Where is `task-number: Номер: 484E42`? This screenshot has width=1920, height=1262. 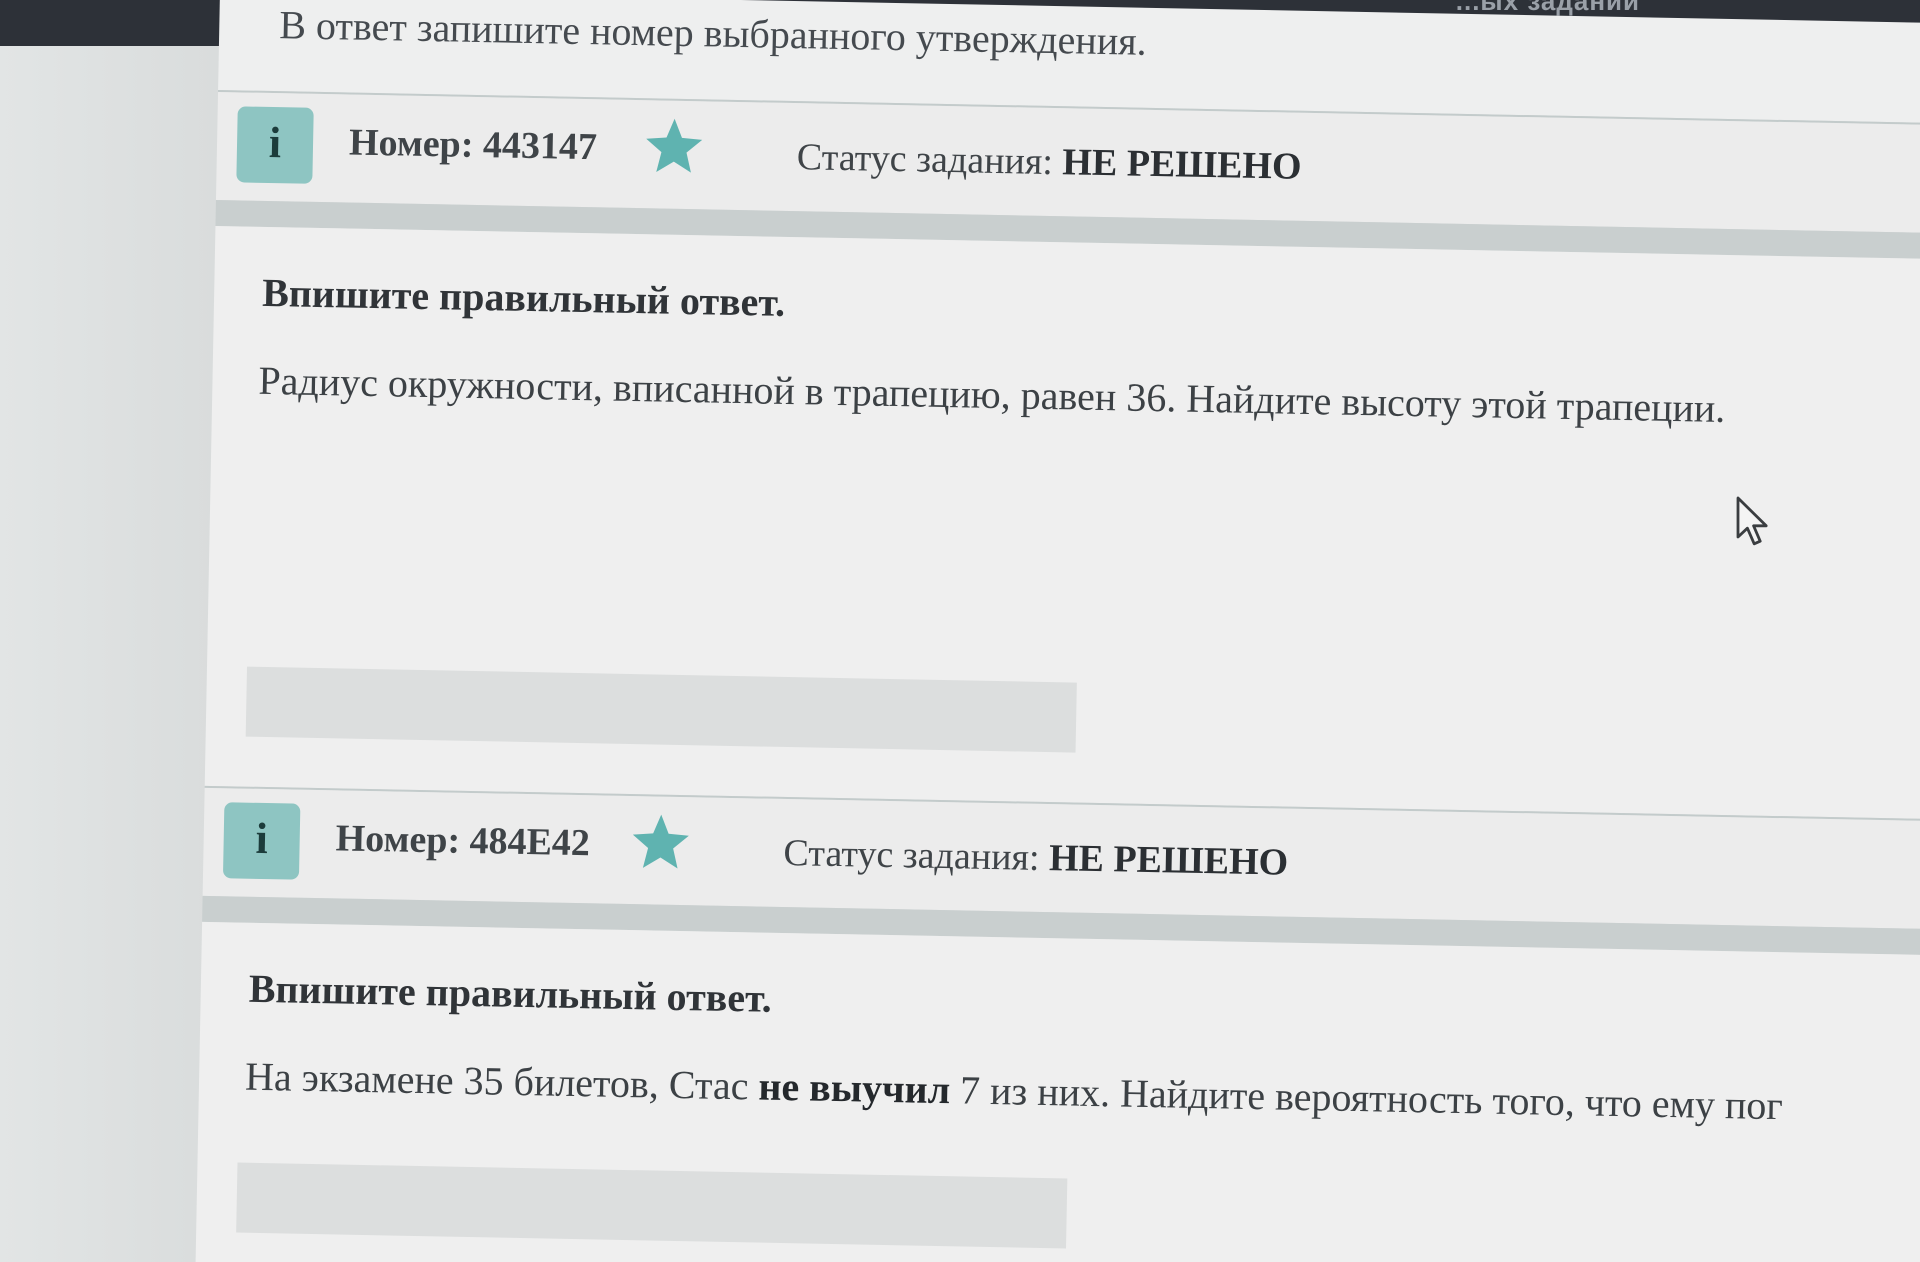
task-number: Номер: 484E42 is located at coordinates (463, 841).